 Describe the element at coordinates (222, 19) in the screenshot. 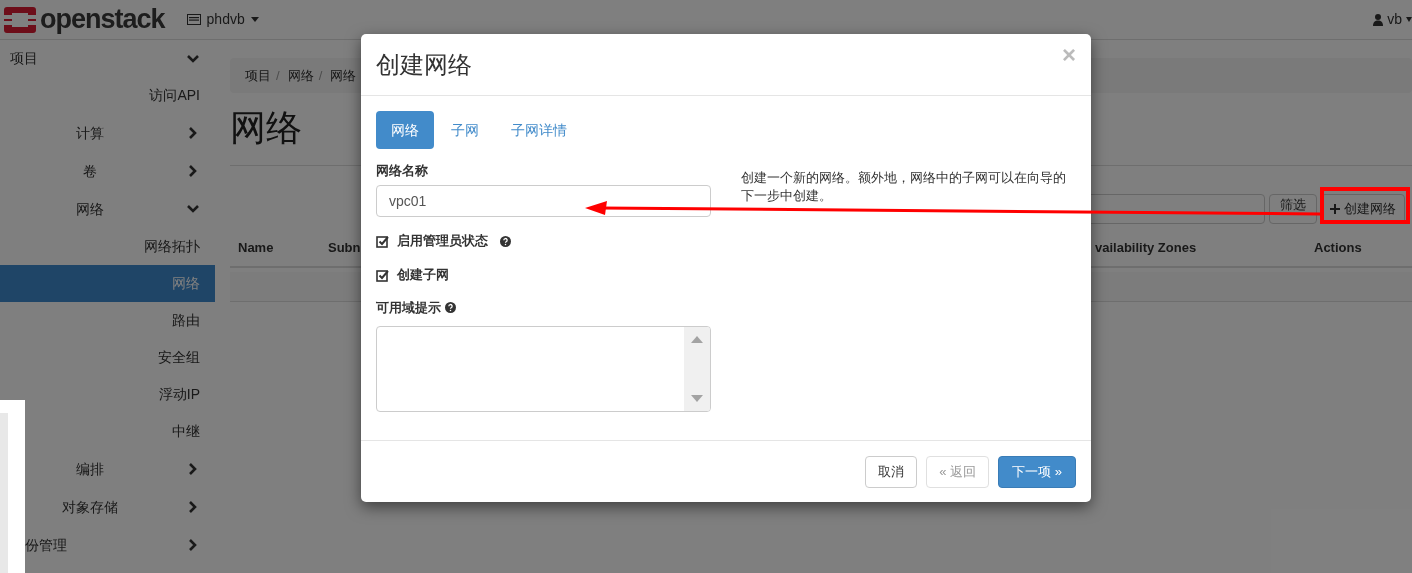

I see `project-dropdown: phdvb` at that location.